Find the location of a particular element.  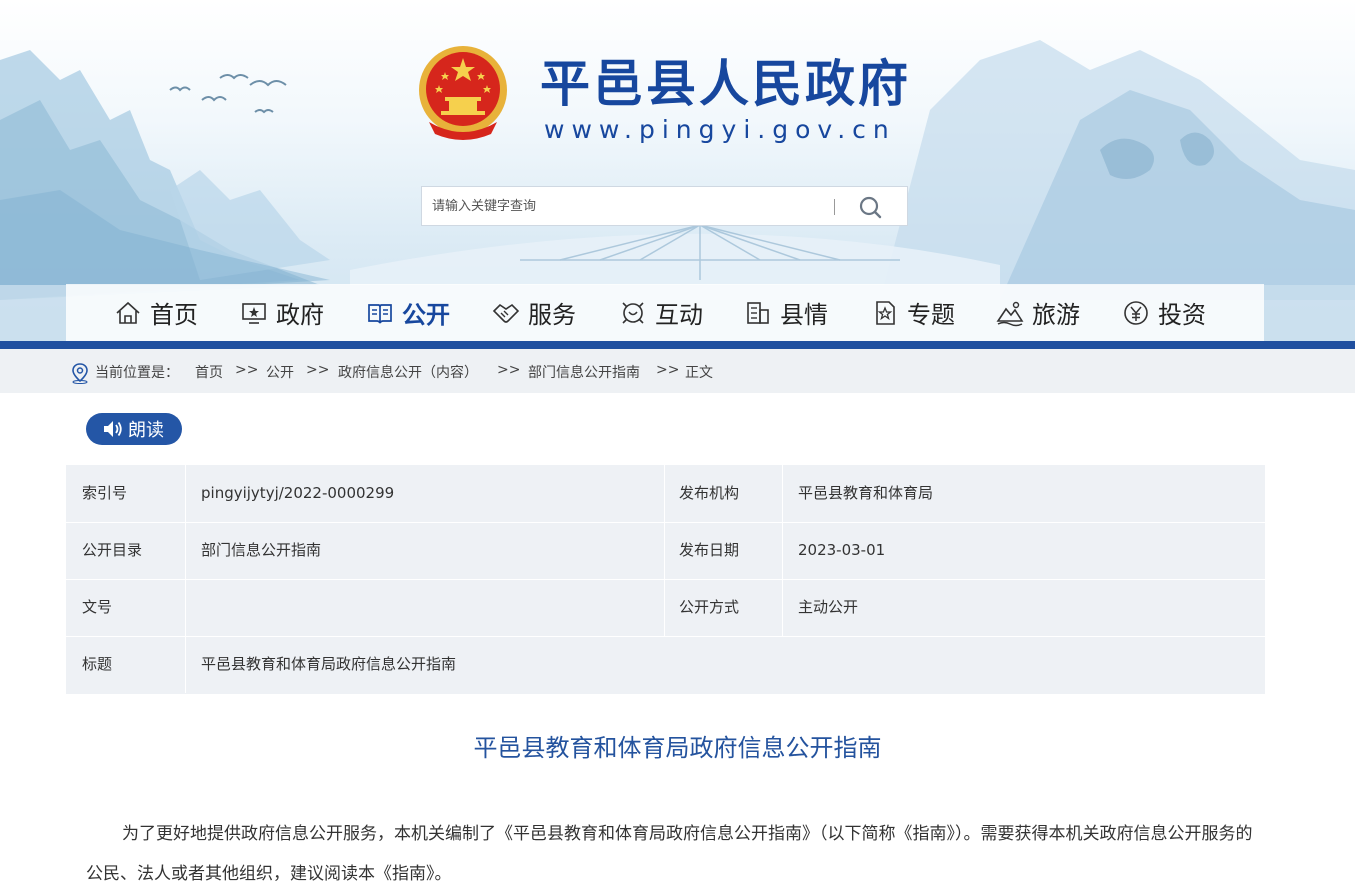

meta-value: 平邑县教育和体育局 is located at coordinates (866, 493).